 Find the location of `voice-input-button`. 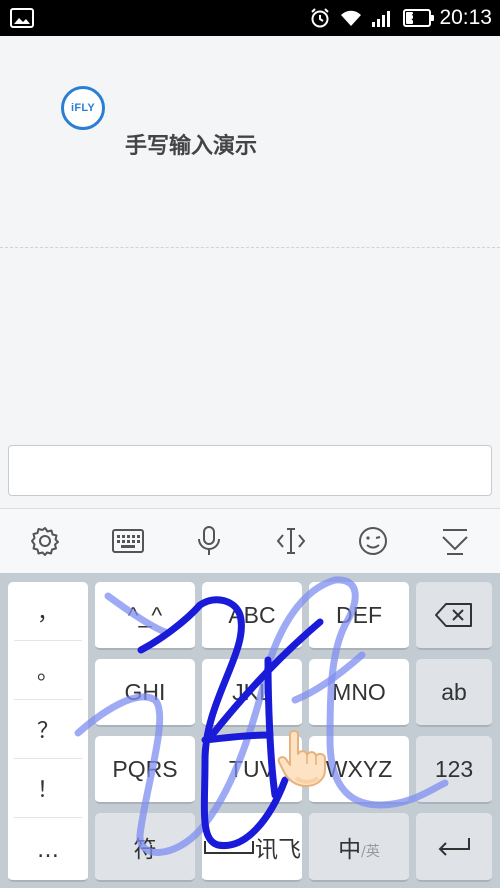

voice-input-button is located at coordinates (209, 541).